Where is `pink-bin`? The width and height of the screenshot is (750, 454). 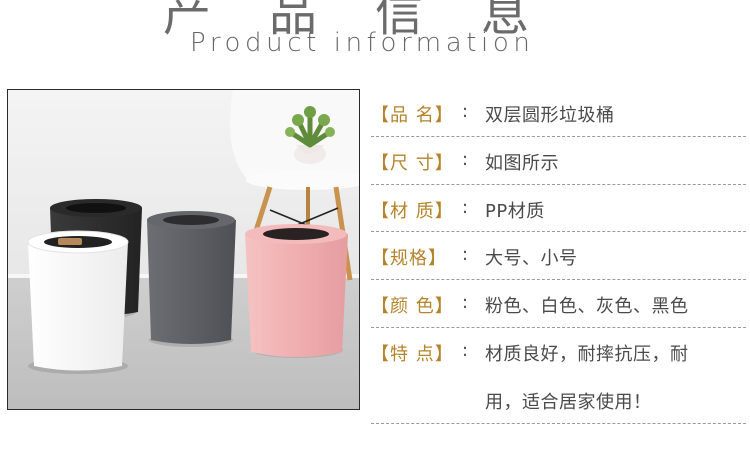 pink-bin is located at coordinates (296, 291).